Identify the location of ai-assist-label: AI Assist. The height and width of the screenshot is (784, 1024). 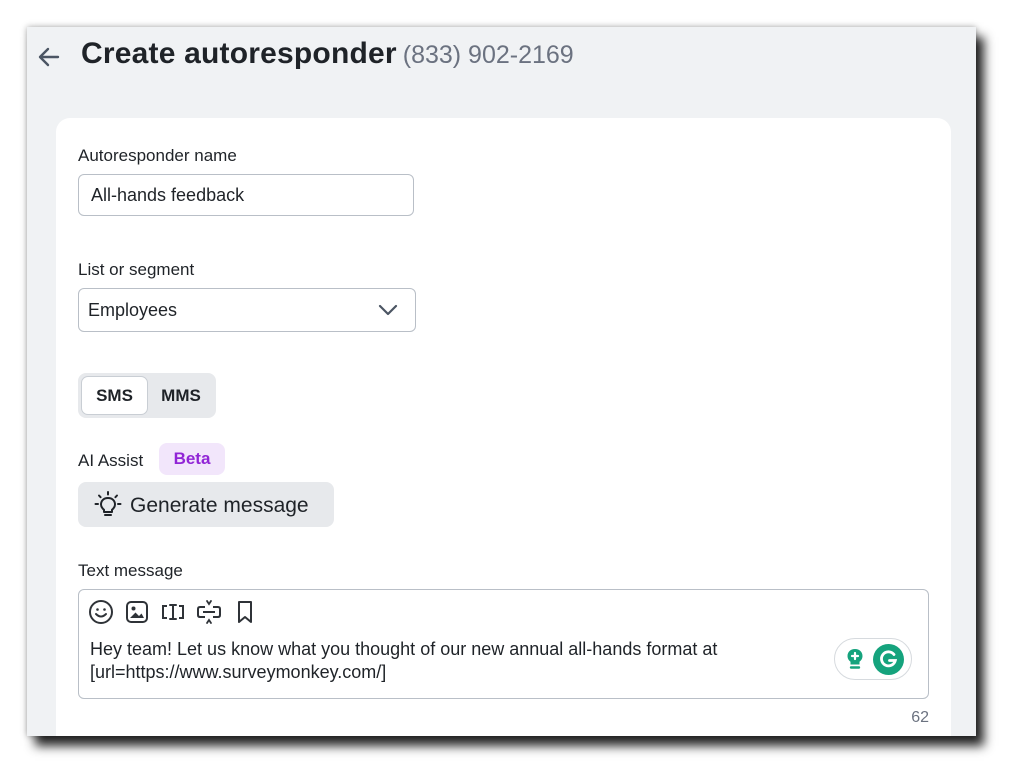
(111, 460).